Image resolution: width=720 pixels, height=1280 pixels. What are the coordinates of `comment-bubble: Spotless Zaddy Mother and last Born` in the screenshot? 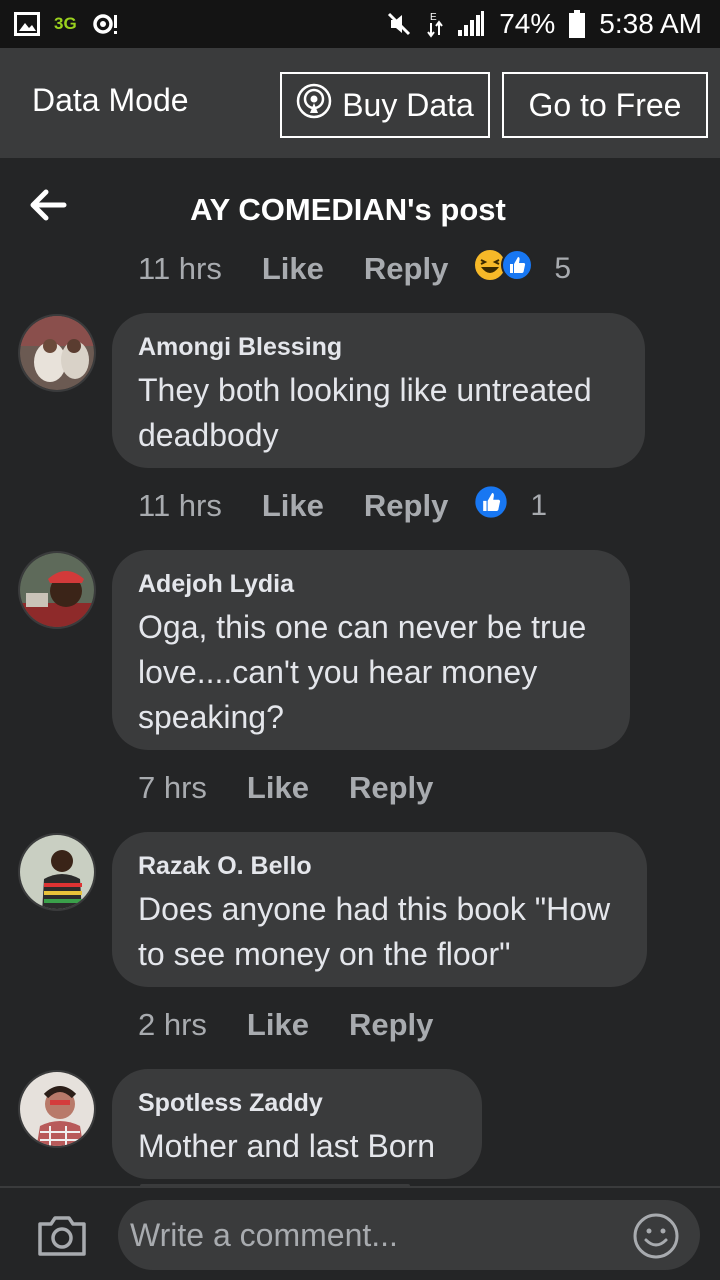 It's located at (297, 1124).